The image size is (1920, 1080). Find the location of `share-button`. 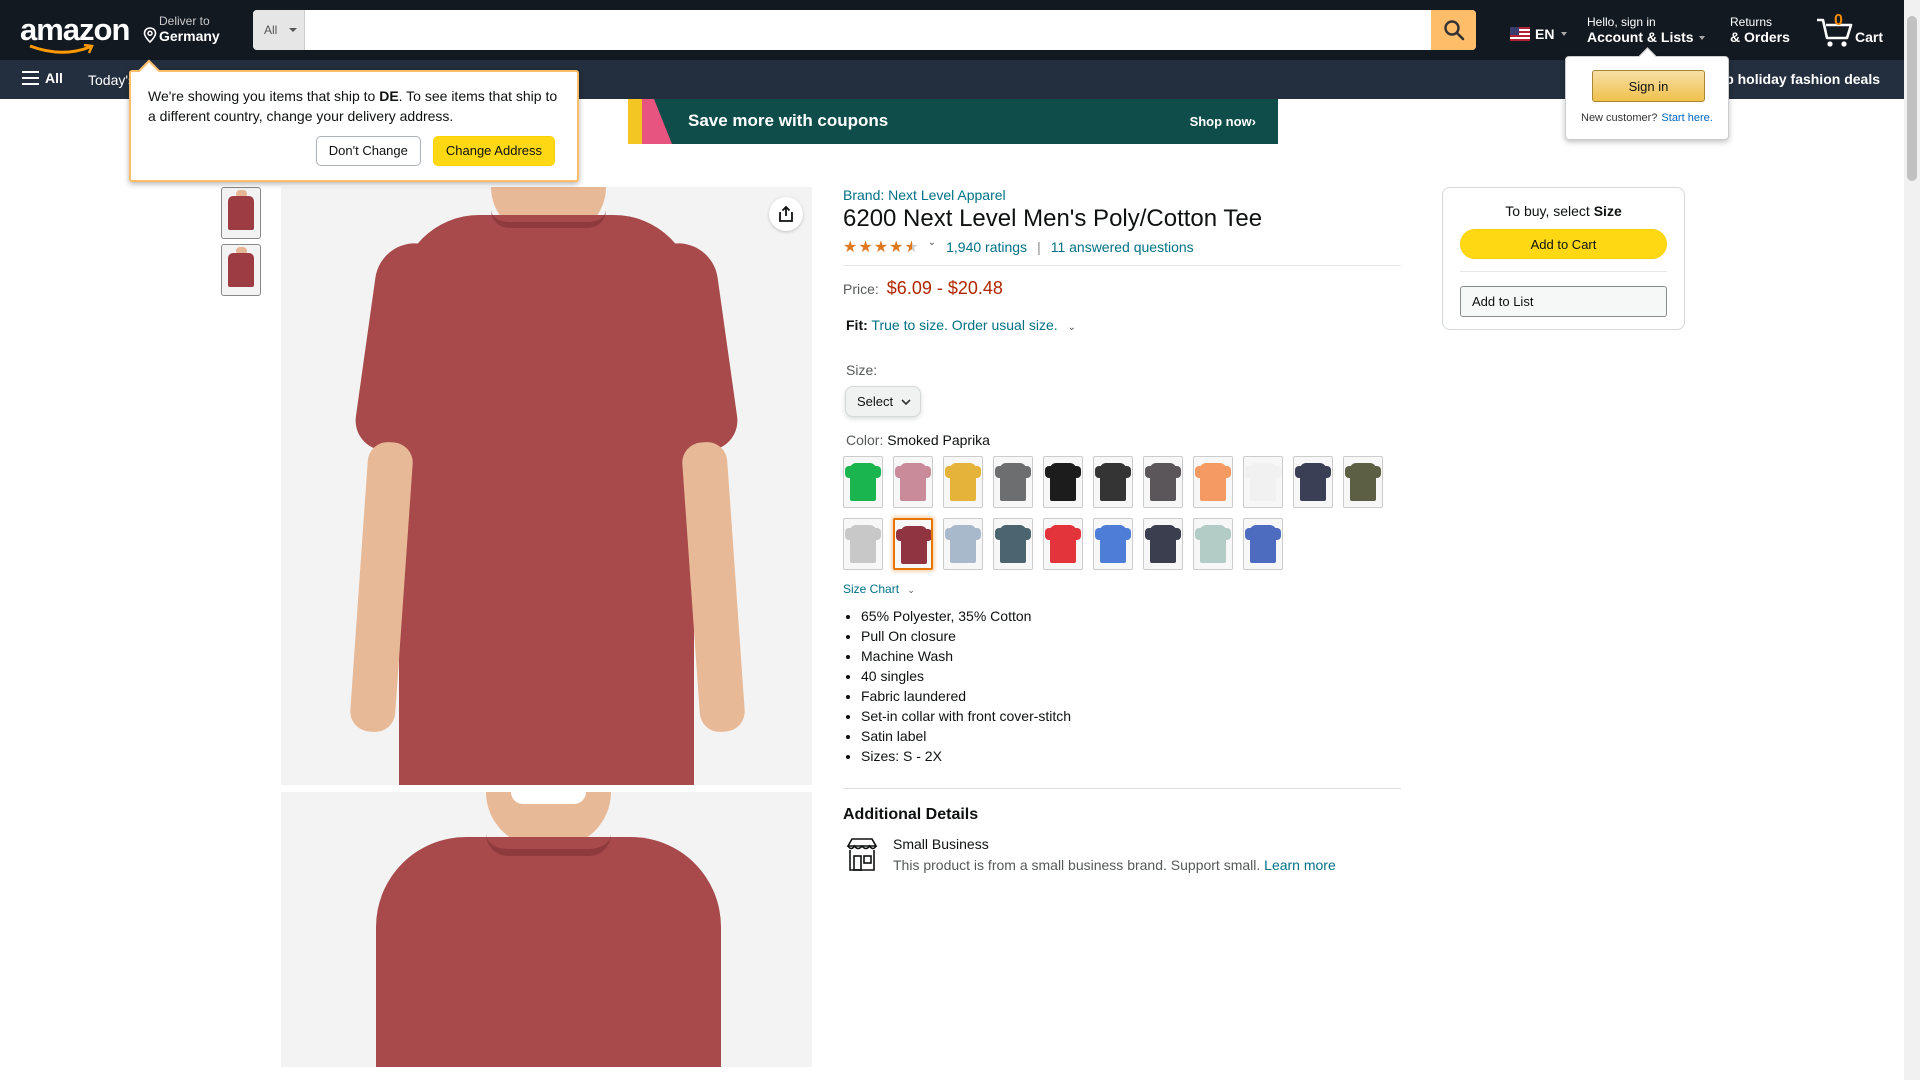

share-button is located at coordinates (786, 214).